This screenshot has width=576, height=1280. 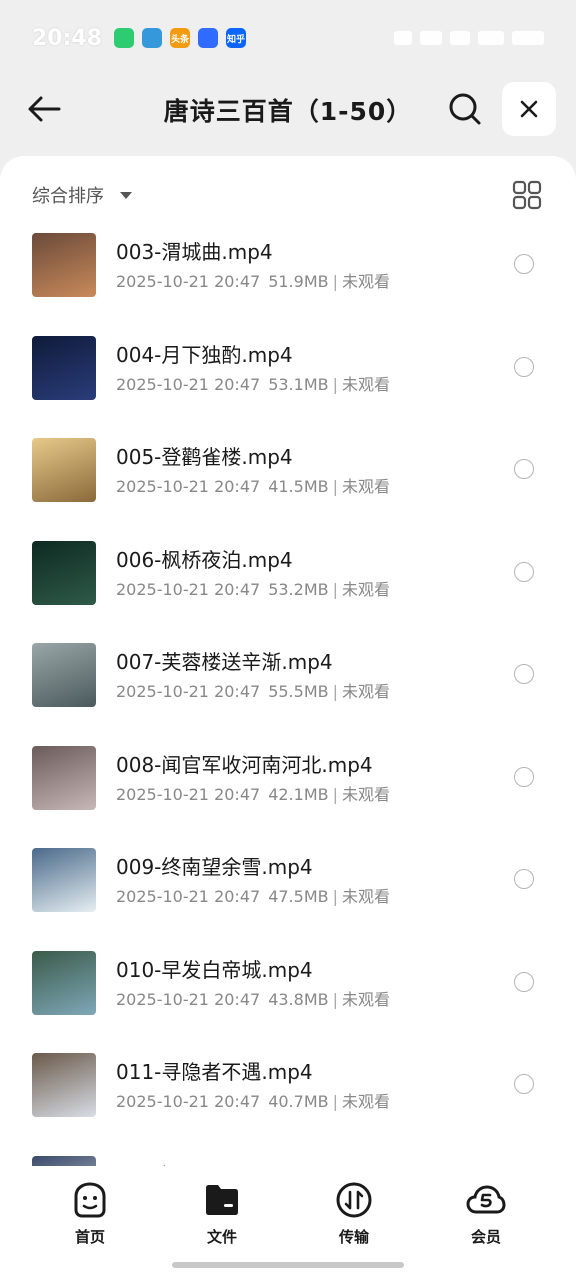 I want to click on file-size: 47.5MB, so click(x=298, y=896).